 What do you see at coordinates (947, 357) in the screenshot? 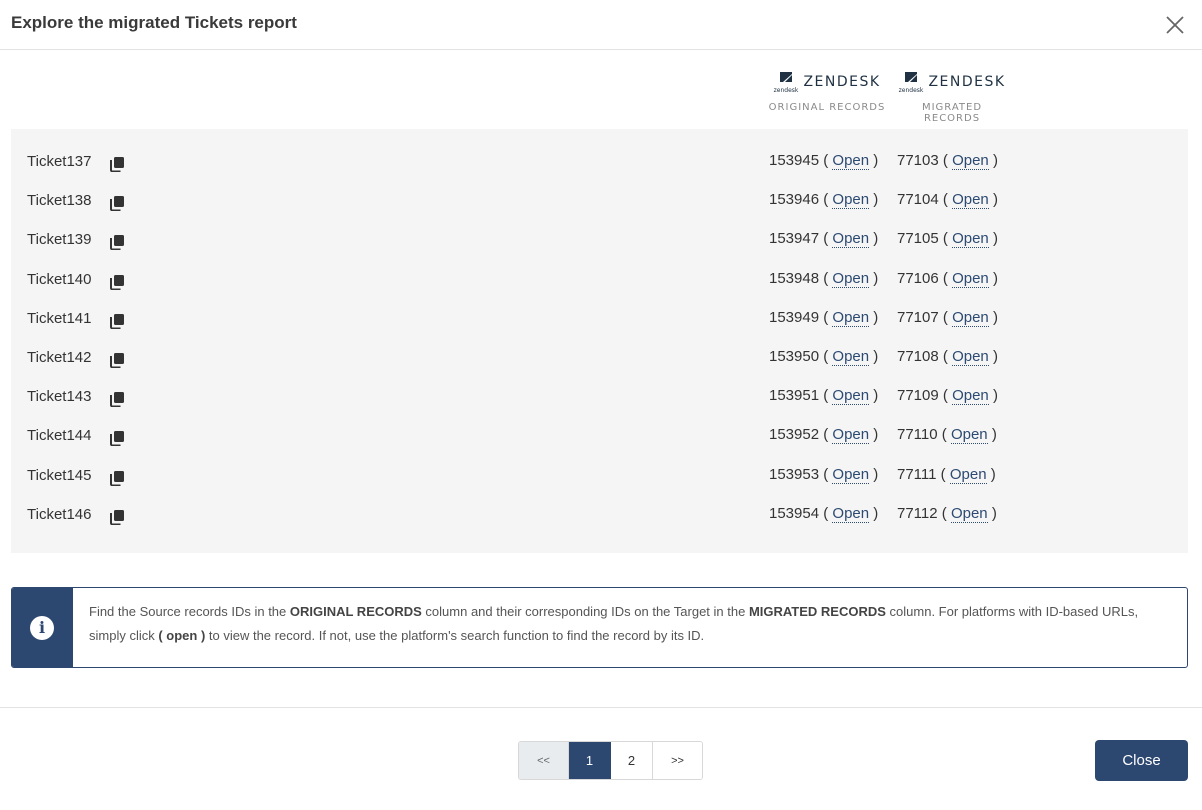
I see `migrated-record-cell: 77108 ( Open )` at bounding box center [947, 357].